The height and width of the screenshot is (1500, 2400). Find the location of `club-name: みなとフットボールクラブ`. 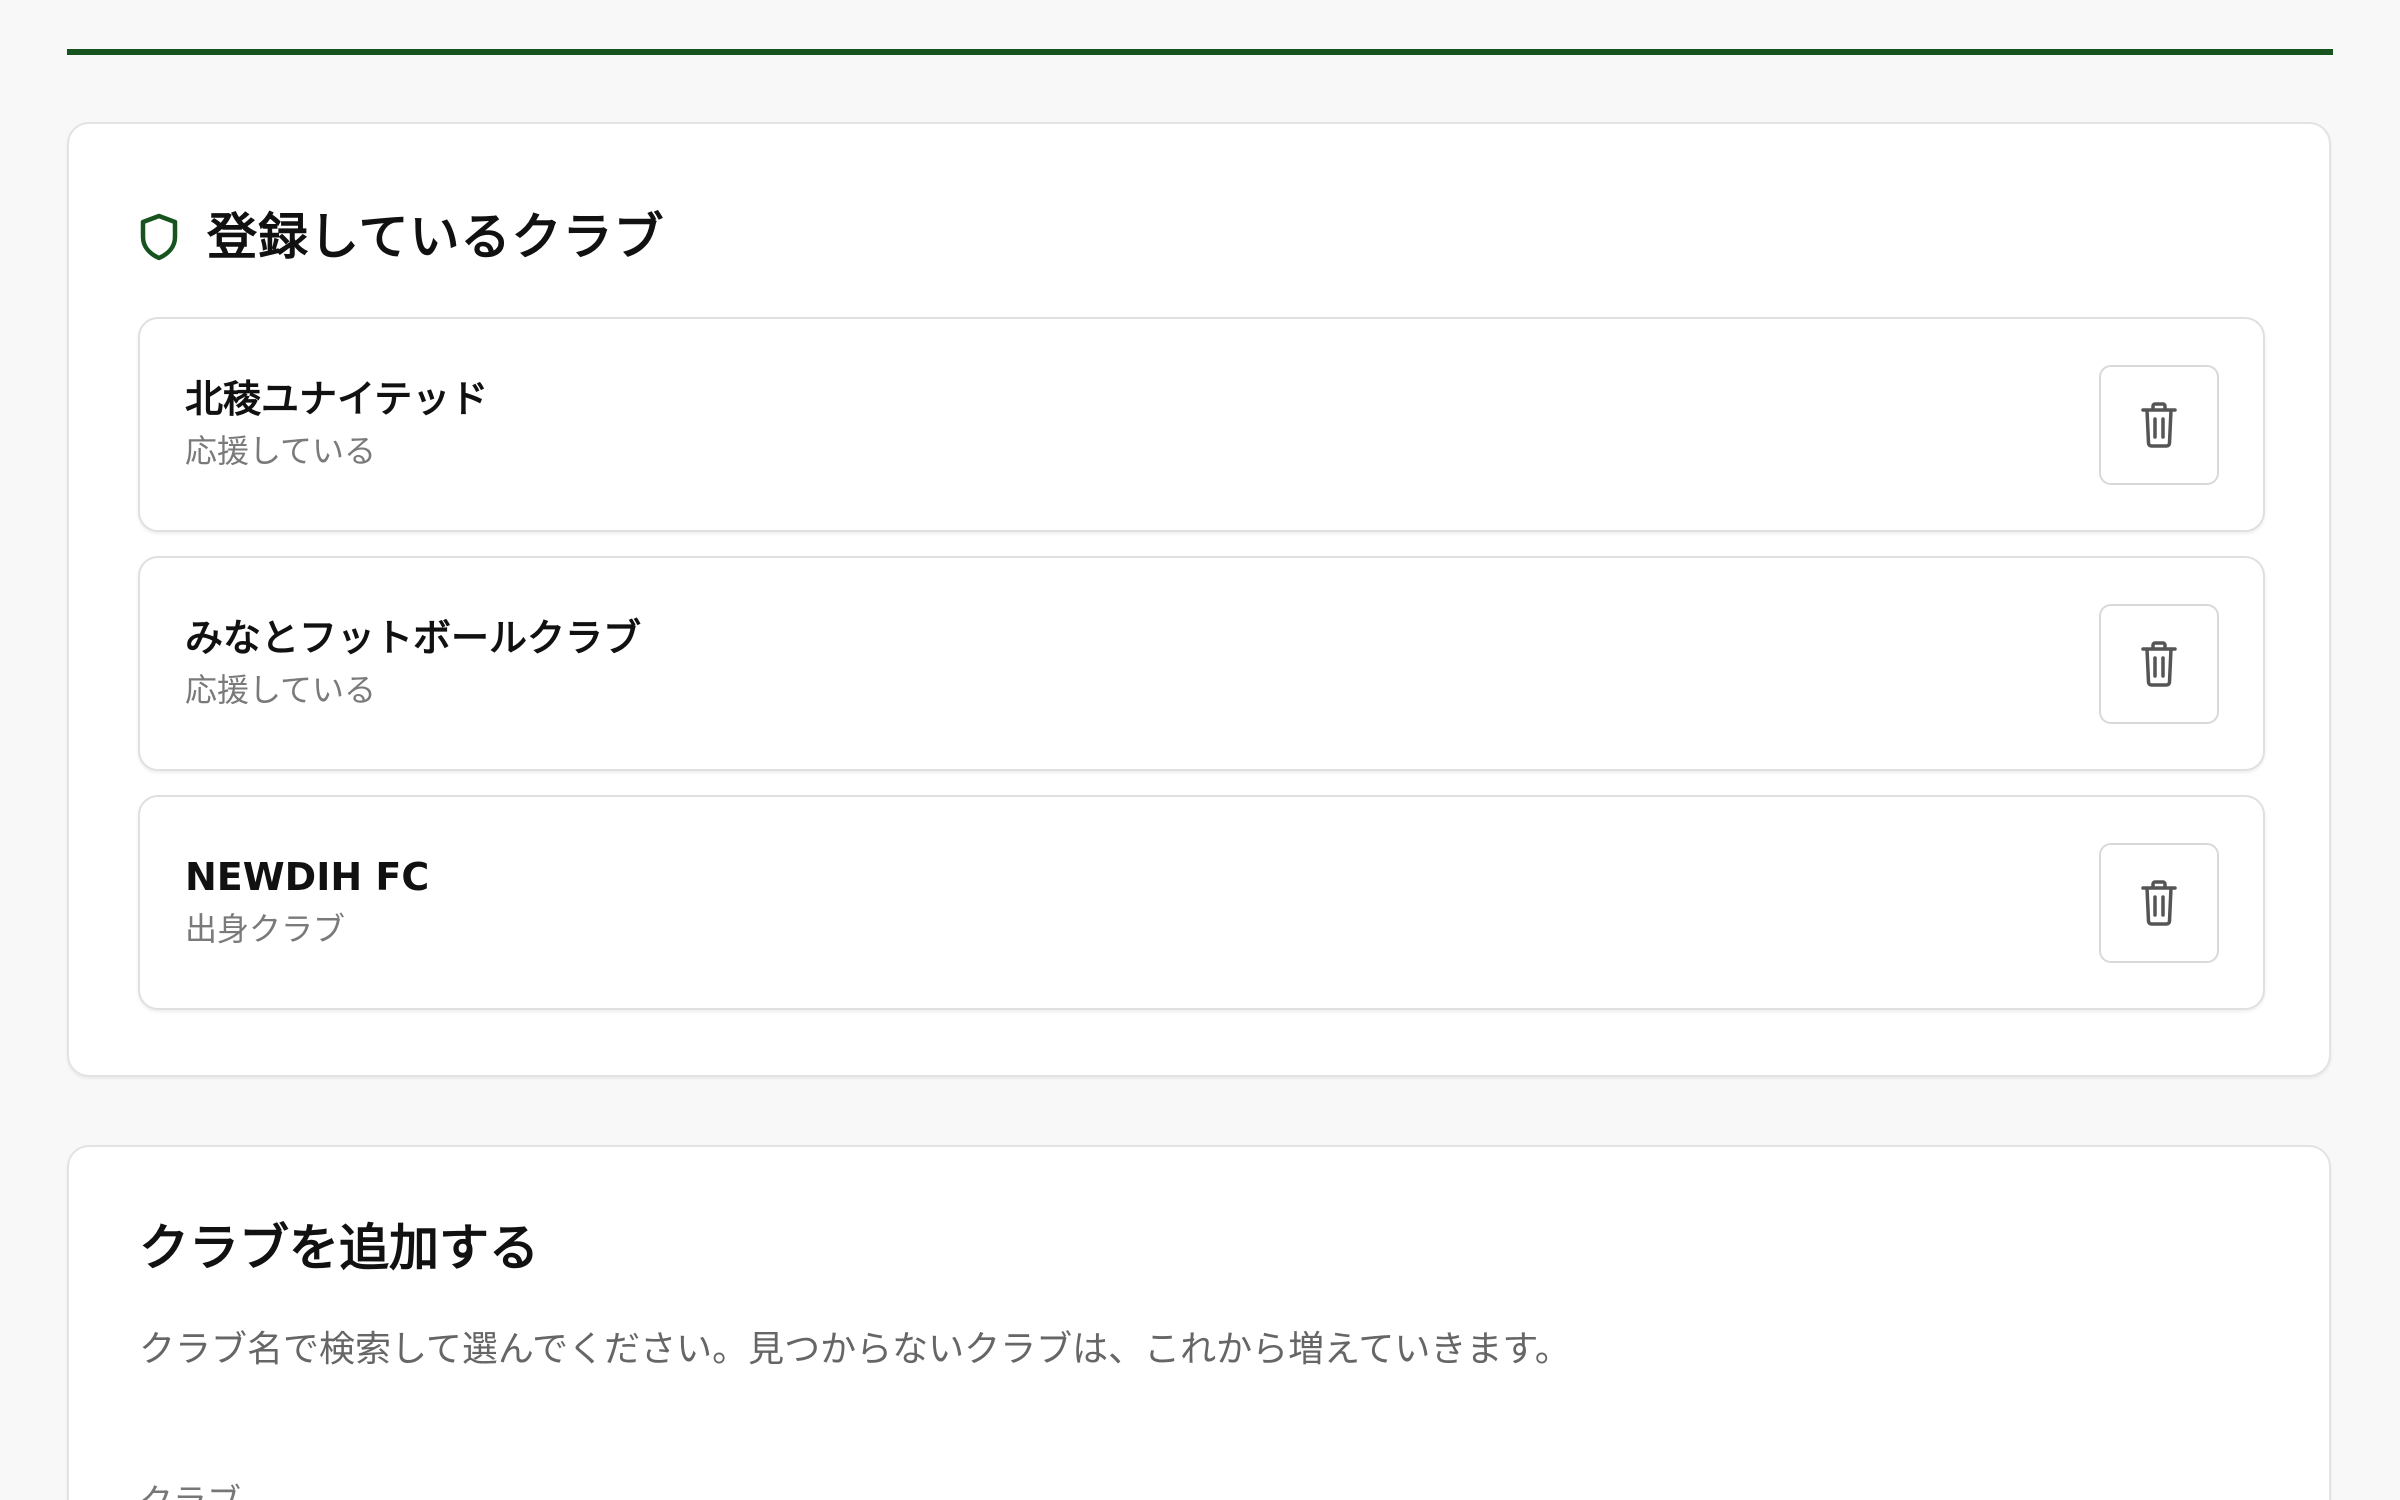

club-name: みなとフットボールクラブ is located at coordinates (413, 638).